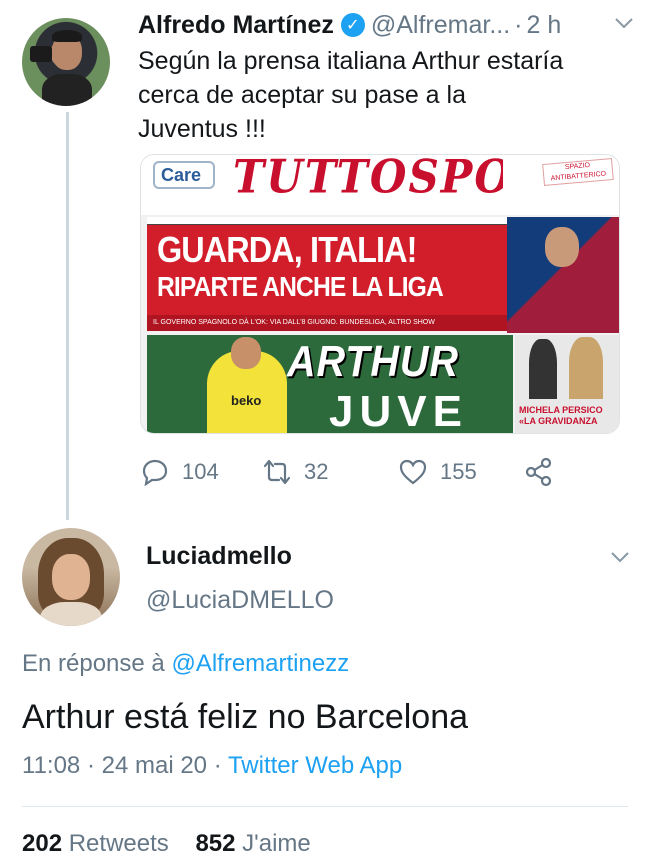 The width and height of the screenshot is (650, 860). I want to click on tweet-header: Alfredo Martínez ✓ @Alfremar... · 2 h, so click(388, 25).